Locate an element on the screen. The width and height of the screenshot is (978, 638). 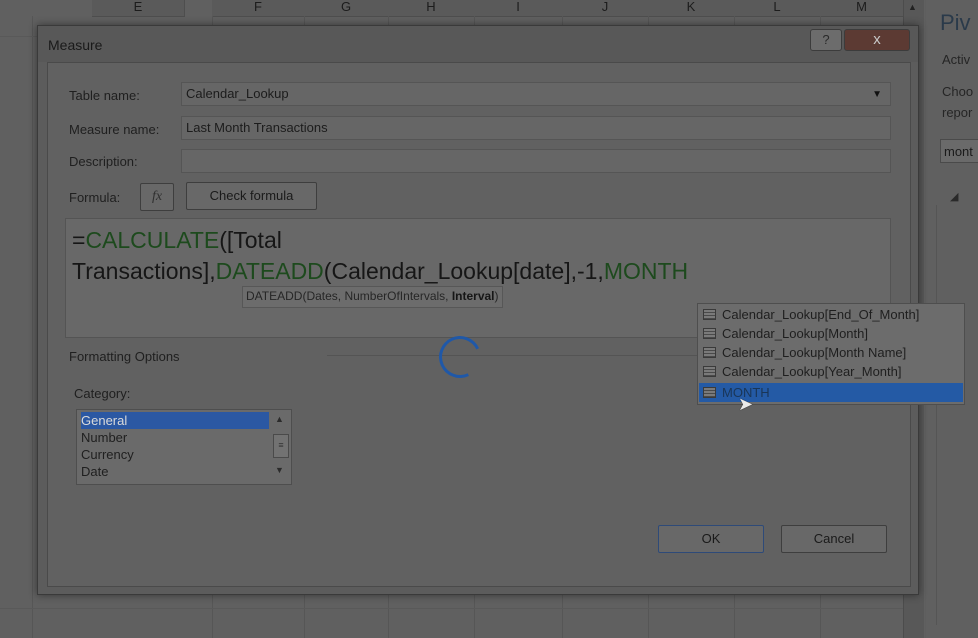
mouse-pointer-icon: ➤ is located at coordinates (746, 404).